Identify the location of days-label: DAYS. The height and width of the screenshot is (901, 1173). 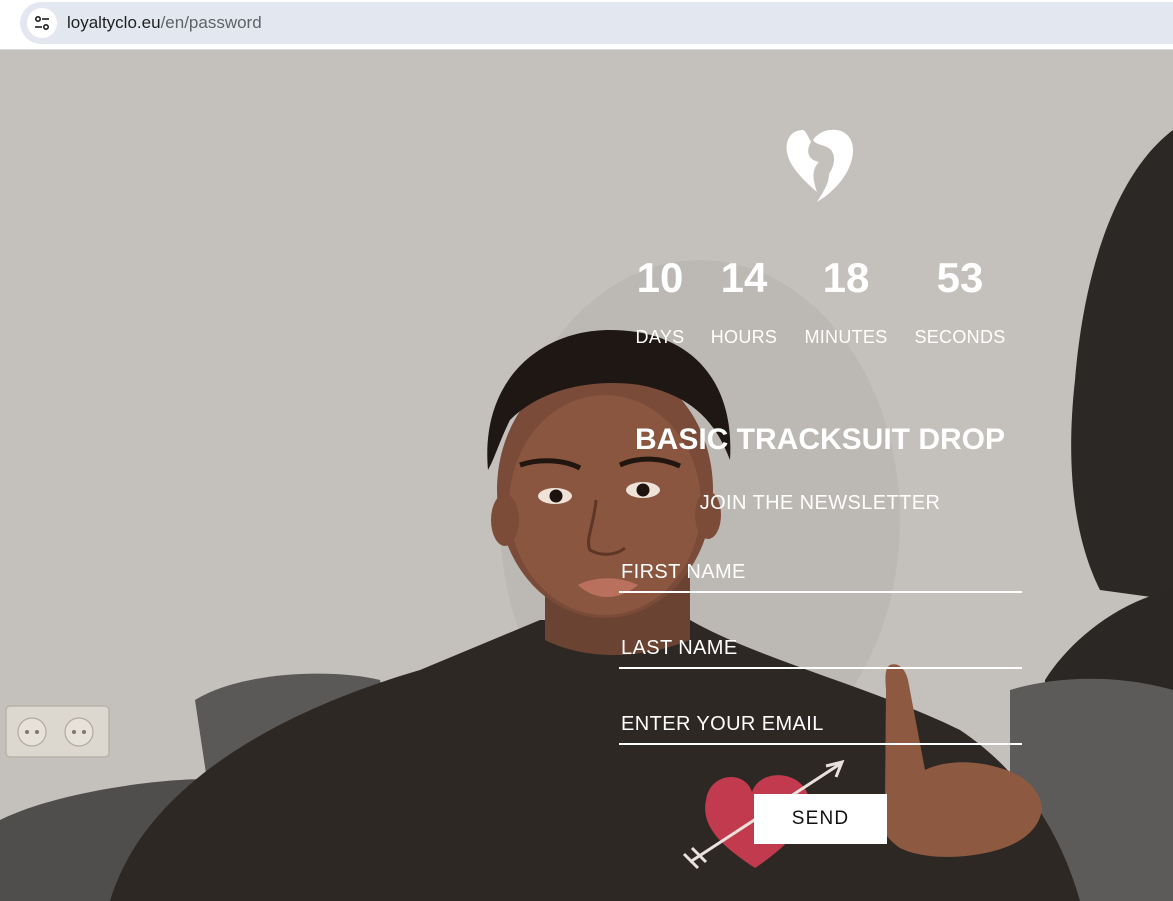
(660, 337).